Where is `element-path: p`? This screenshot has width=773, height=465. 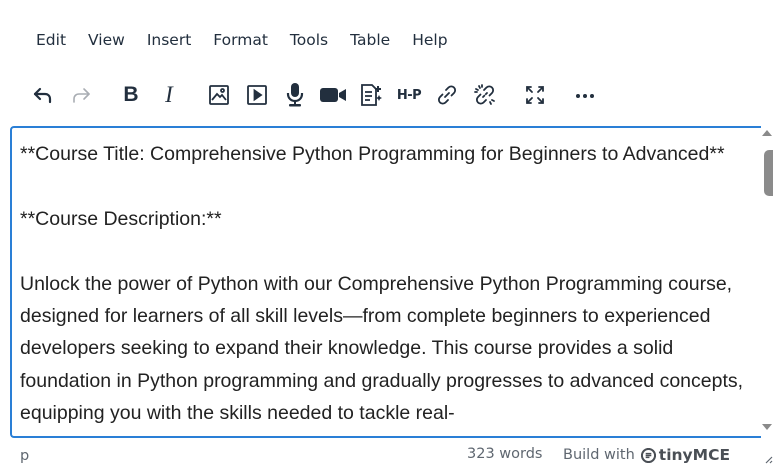
element-path: p is located at coordinates (24, 456).